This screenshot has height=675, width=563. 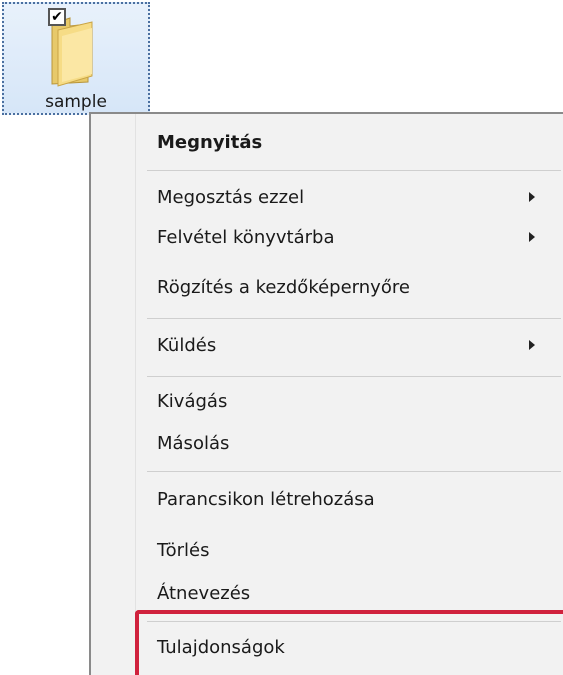 I want to click on menu-item-label: Felvétel könyvtárba, so click(x=246, y=237).